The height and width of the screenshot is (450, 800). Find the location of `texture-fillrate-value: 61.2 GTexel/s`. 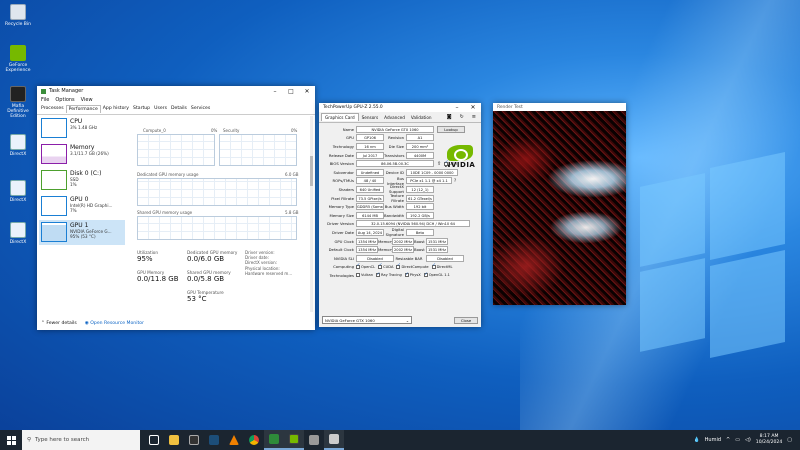

texture-fillrate-value: 61.2 GTexel/s is located at coordinates (420, 198).